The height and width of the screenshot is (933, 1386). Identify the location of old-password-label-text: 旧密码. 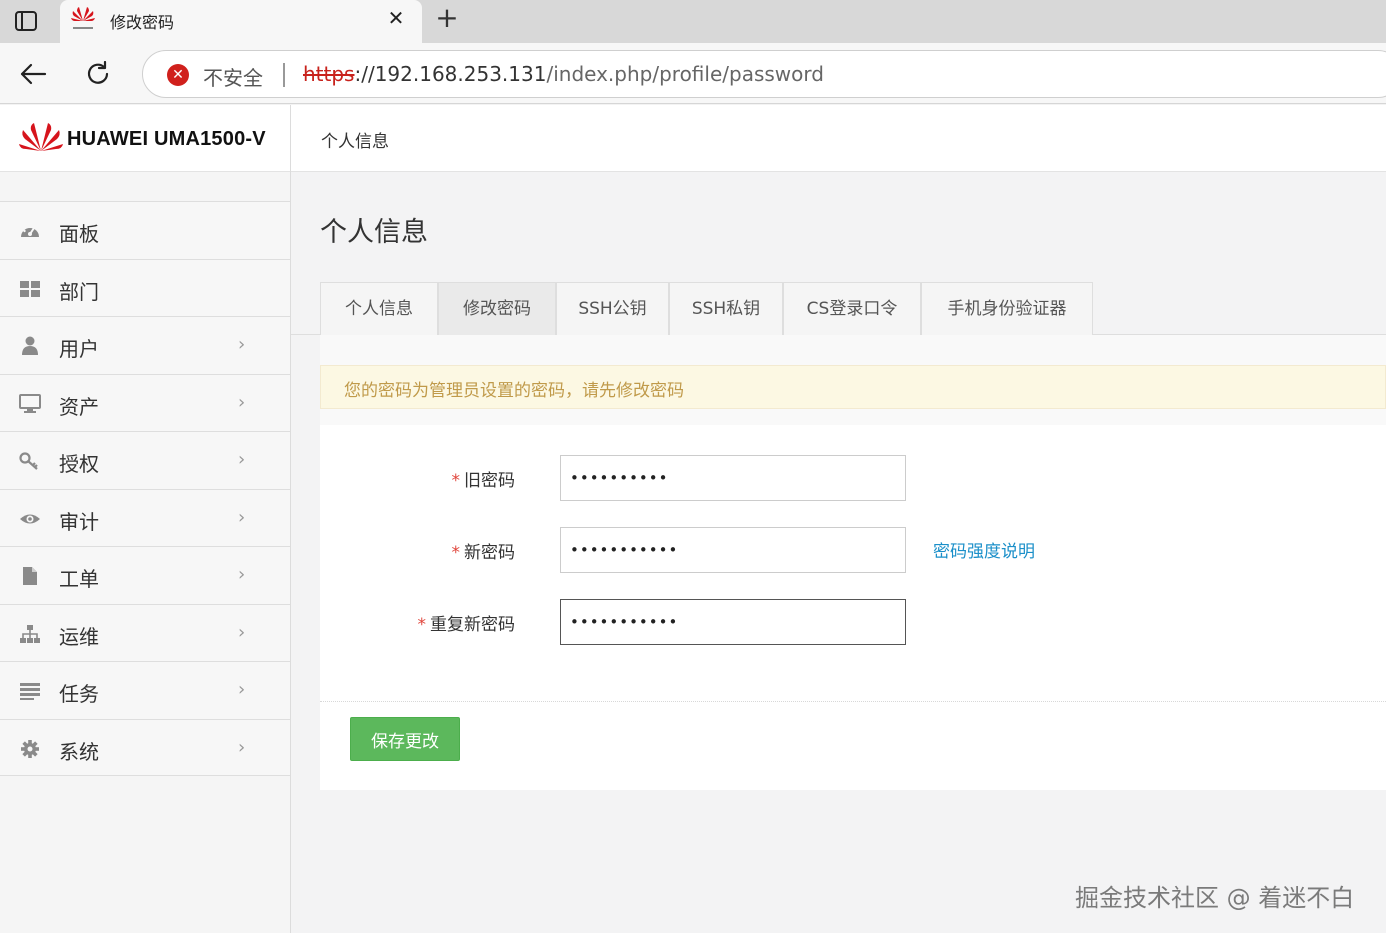
(489, 481).